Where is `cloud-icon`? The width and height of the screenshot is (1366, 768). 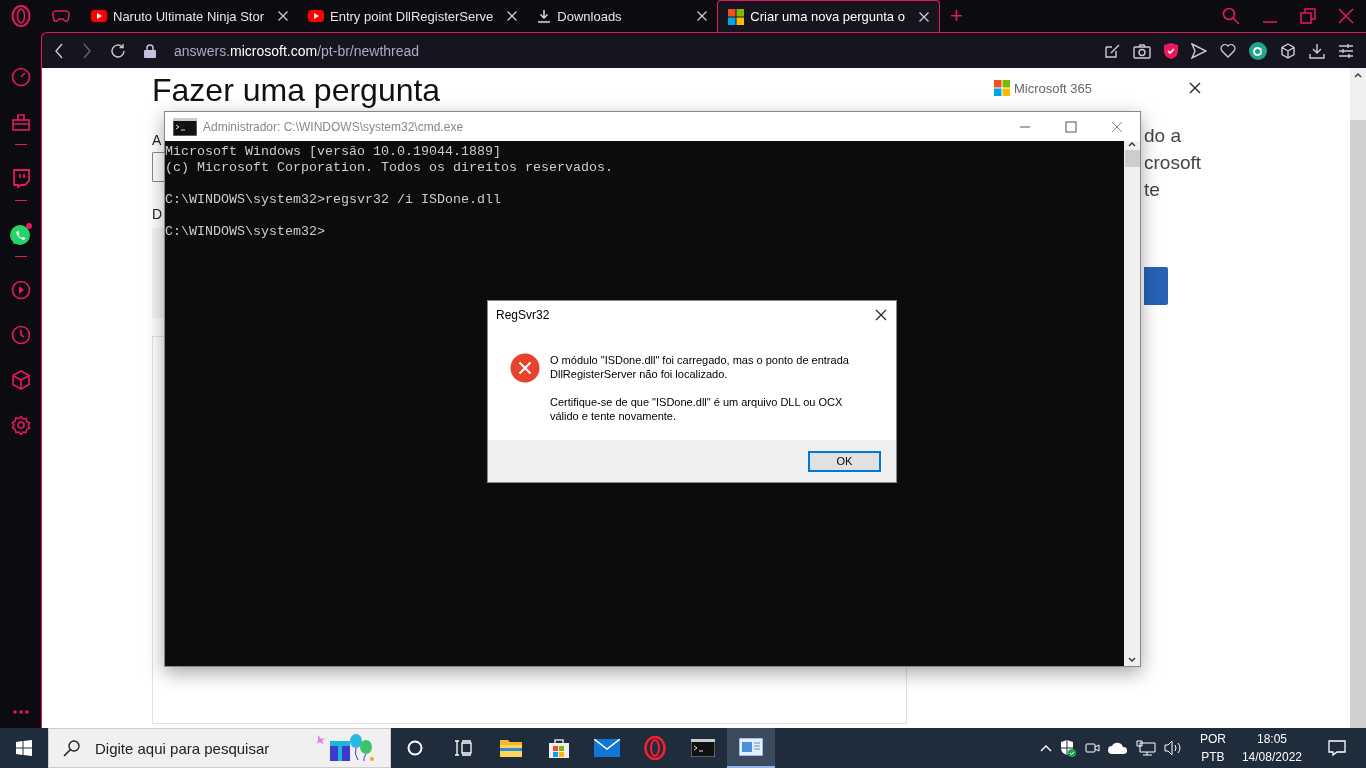 cloud-icon is located at coordinates (1117, 748).